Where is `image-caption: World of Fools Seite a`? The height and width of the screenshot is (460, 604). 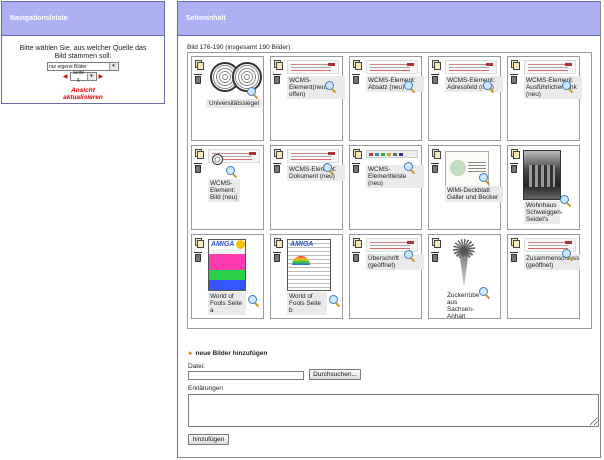 image-caption: World of Fools Seite a is located at coordinates (227, 303).